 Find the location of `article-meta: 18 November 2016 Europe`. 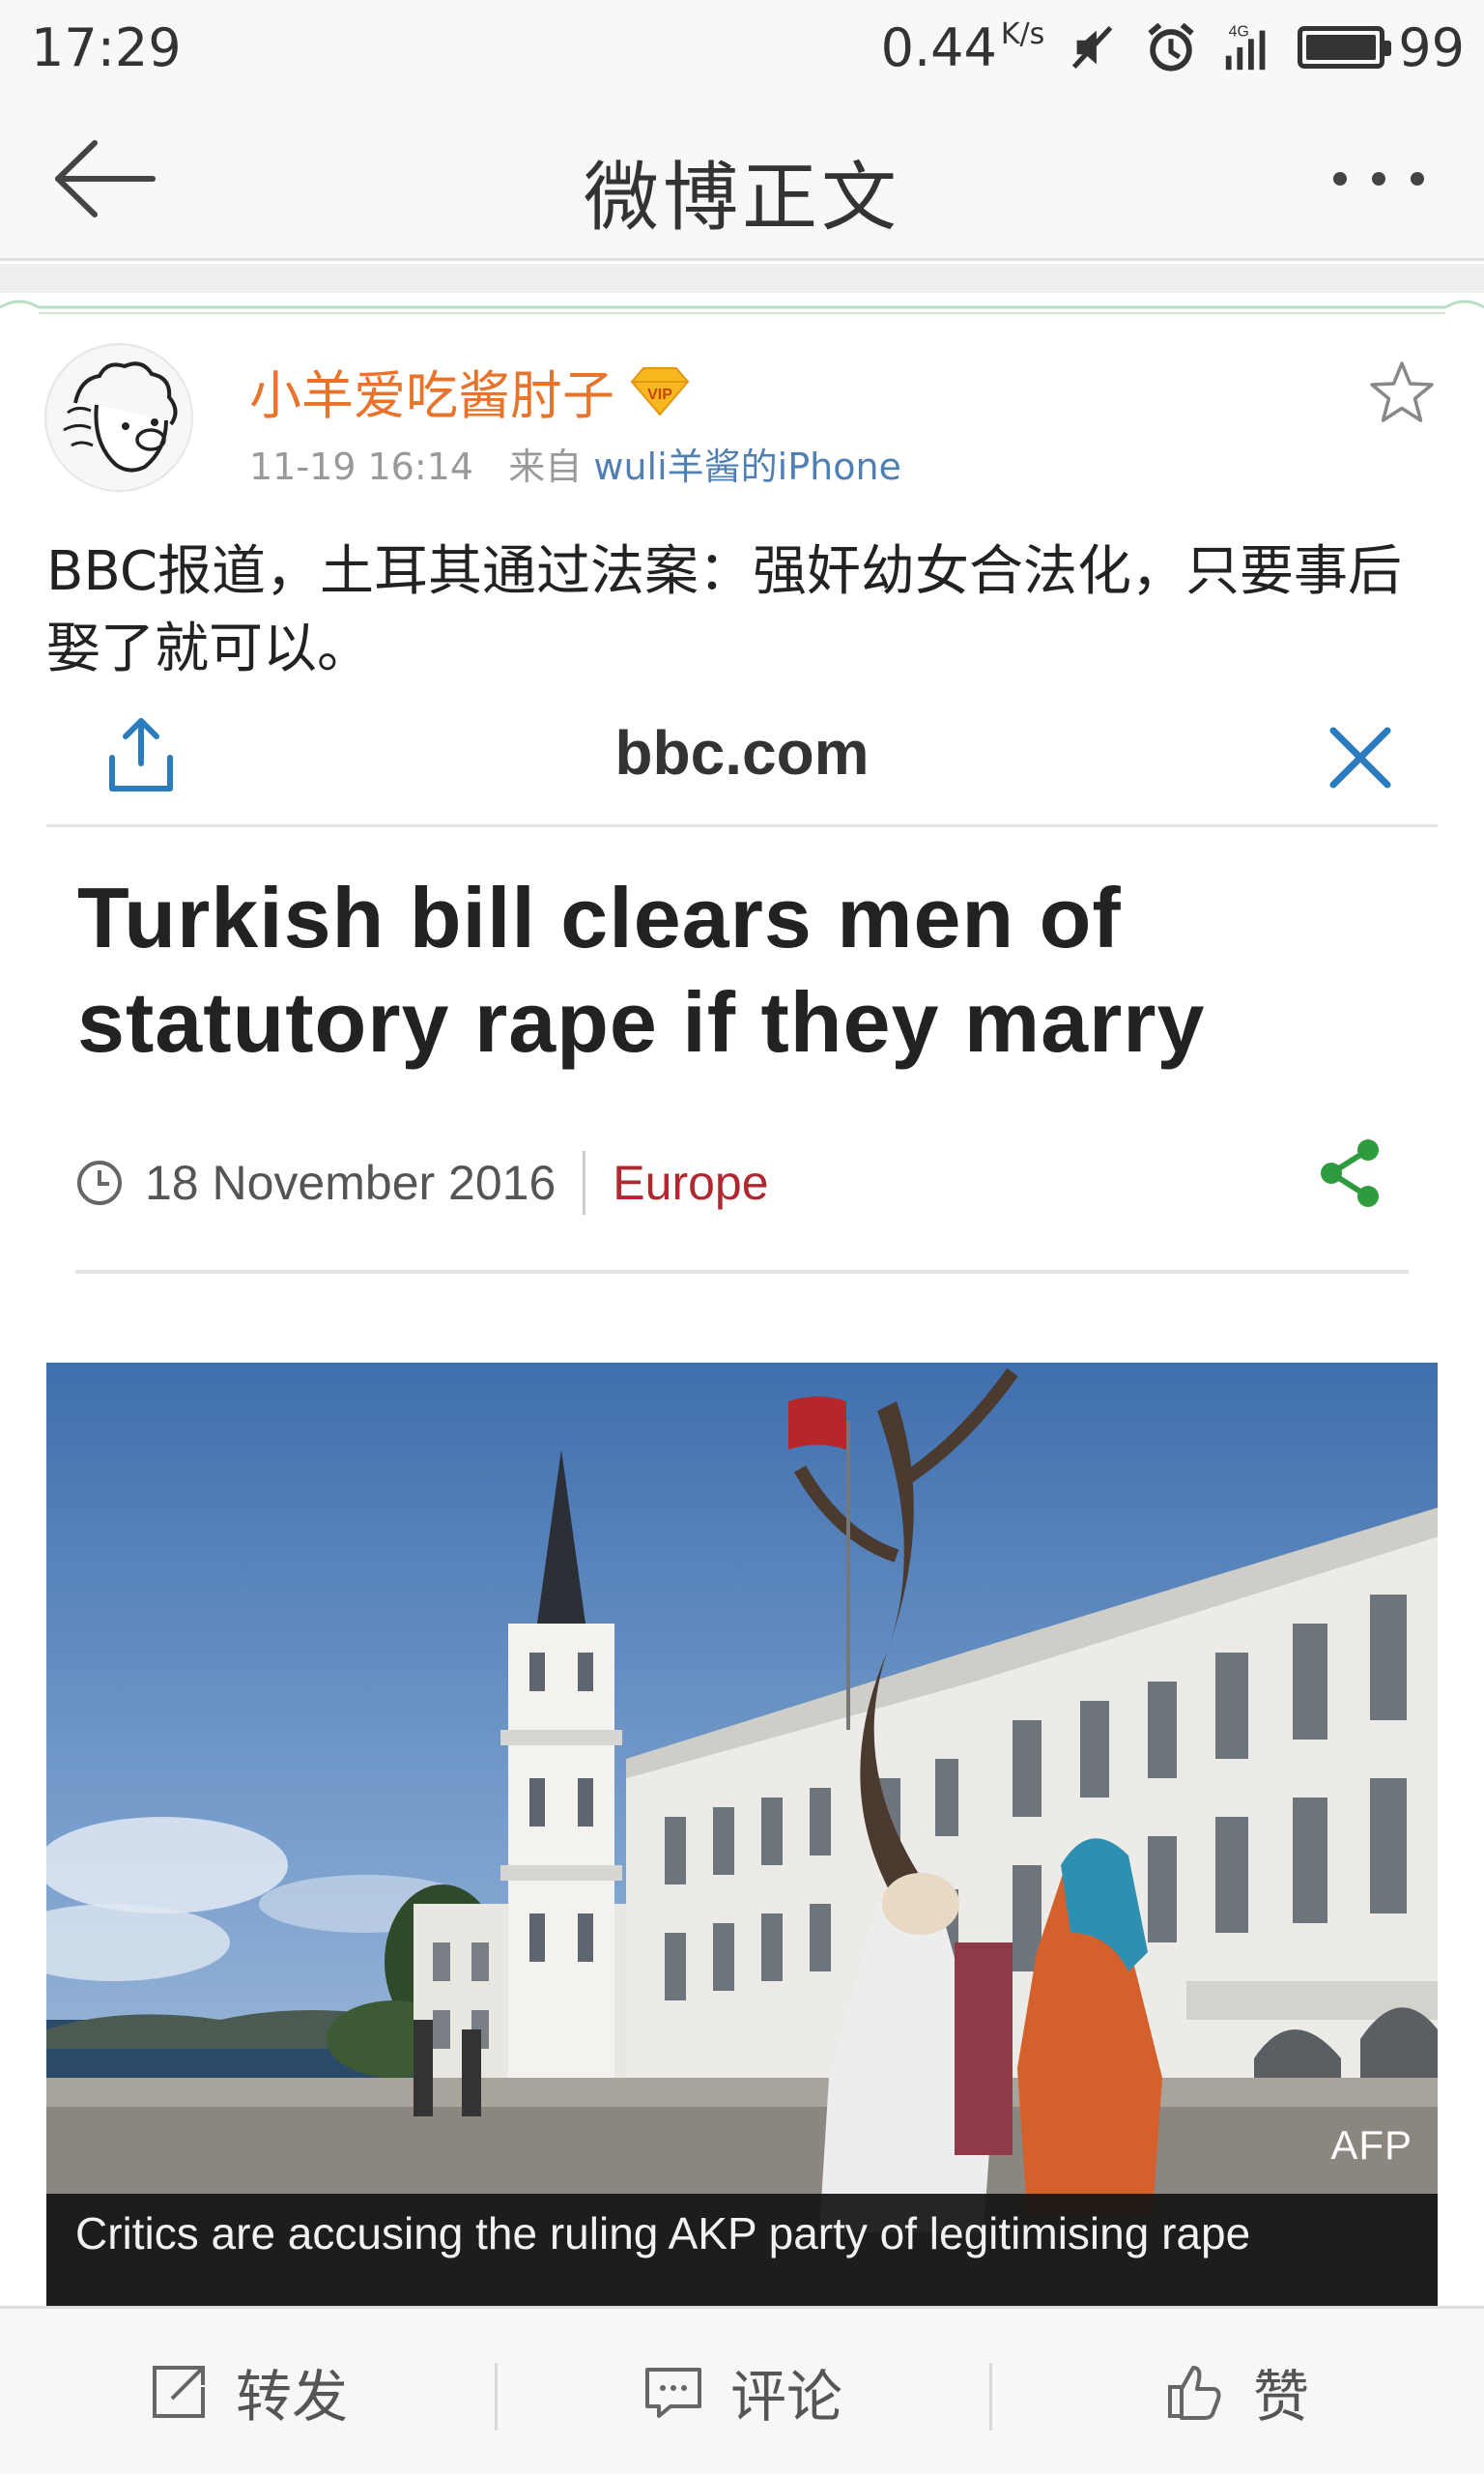

article-meta: 18 November 2016 Europe is located at coordinates (422, 1183).